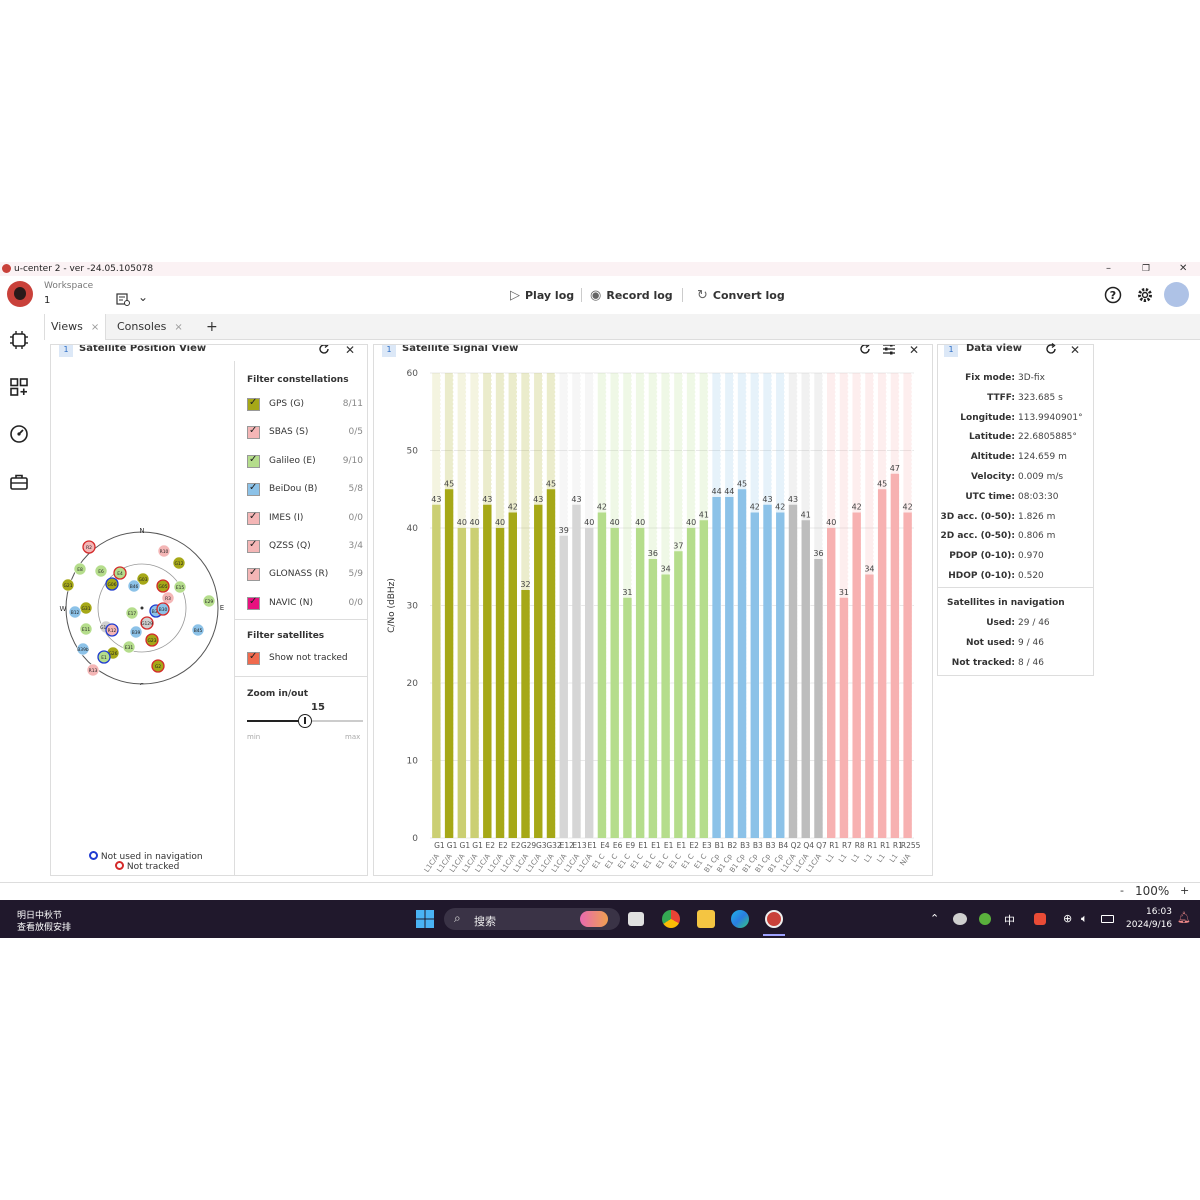 This screenshot has width=1200, height=1200. What do you see at coordinates (305, 405) in the screenshot?
I see `filter-constellation-0: GPS (G) 8/11` at bounding box center [305, 405].